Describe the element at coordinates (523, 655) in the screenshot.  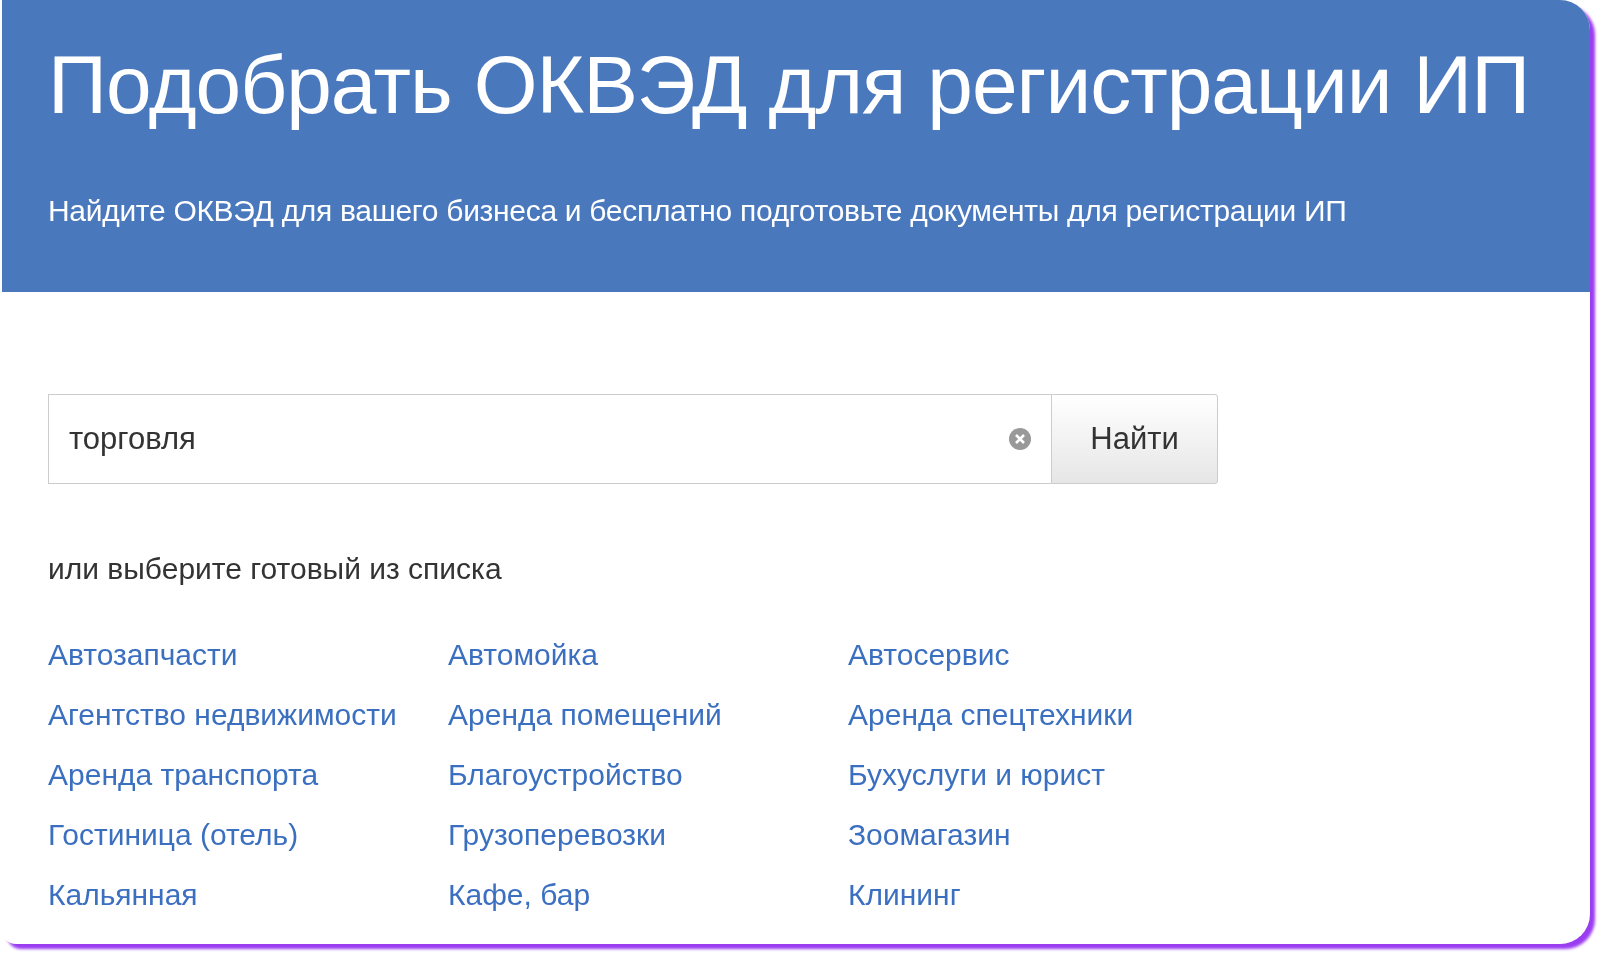
I see `category-link: Автомойка` at that location.